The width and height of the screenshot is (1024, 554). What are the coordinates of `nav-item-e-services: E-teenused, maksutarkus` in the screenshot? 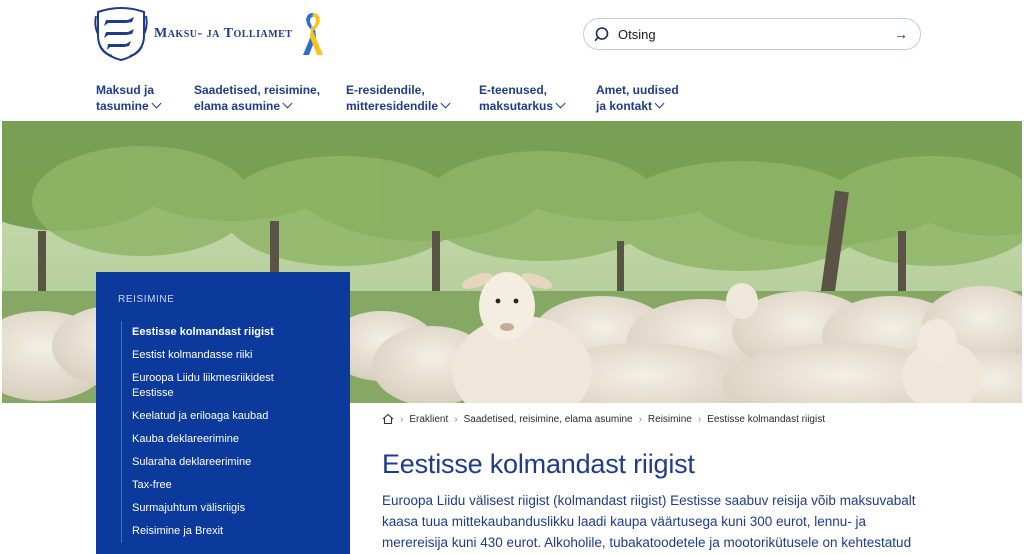 It's located at (537, 98).